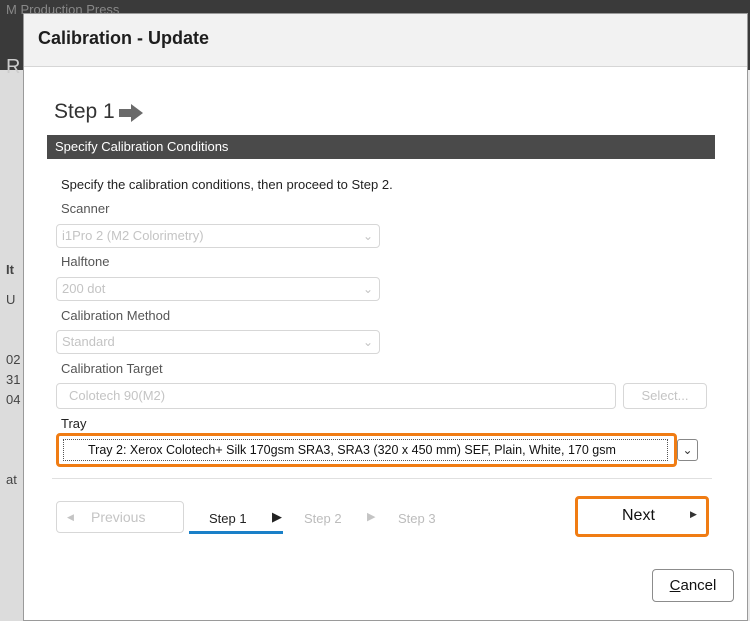 This screenshot has width=750, height=621. Describe the element at coordinates (336, 396) in the screenshot. I see `calibration-target-field: Colotech 90(M2)` at that location.